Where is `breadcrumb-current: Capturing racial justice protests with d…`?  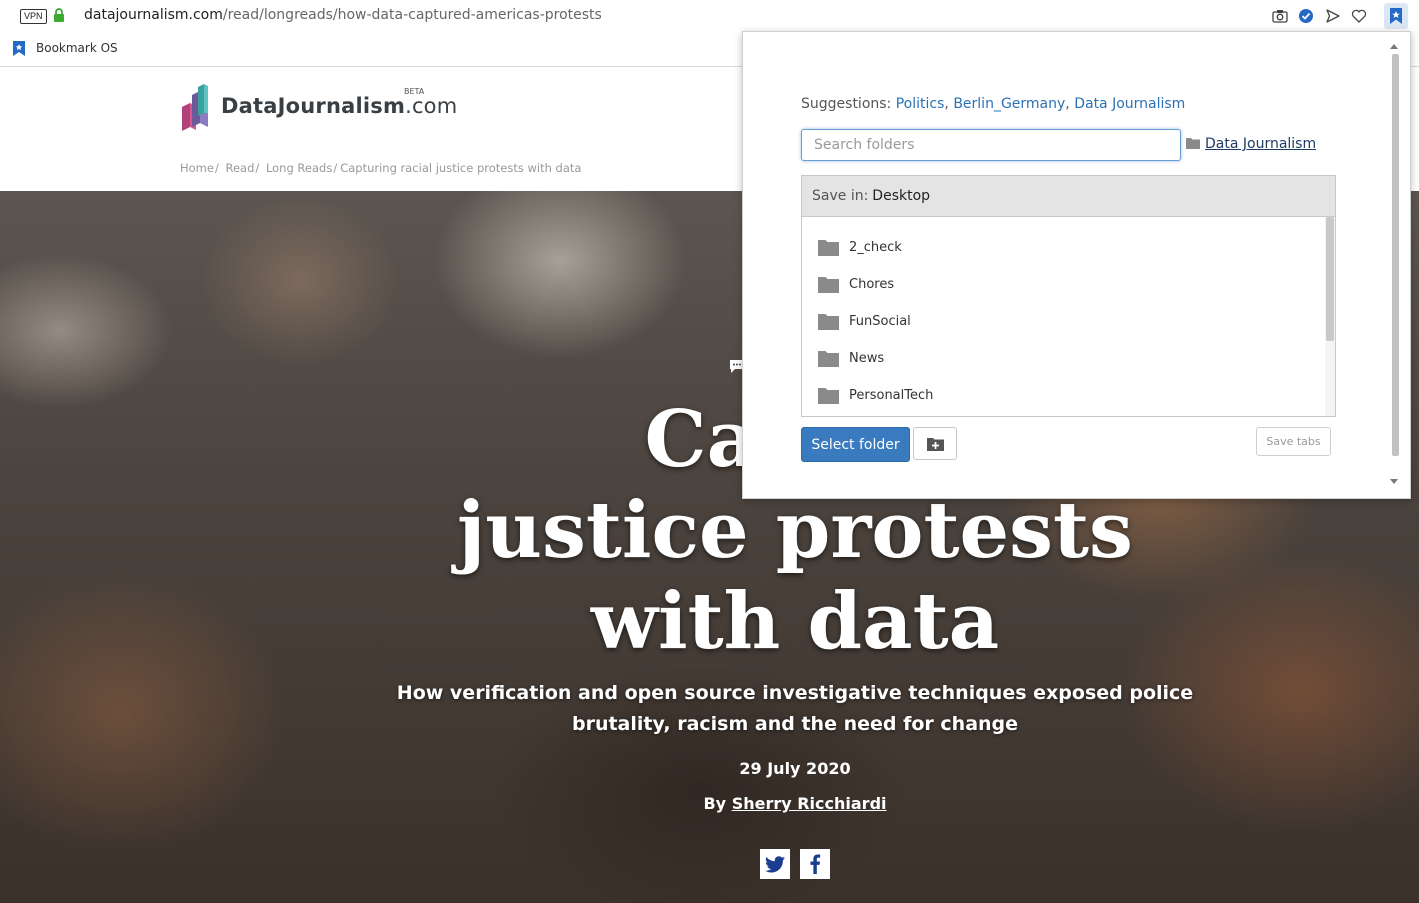
breadcrumb-current: Capturing racial justice protests with d… is located at coordinates (461, 168).